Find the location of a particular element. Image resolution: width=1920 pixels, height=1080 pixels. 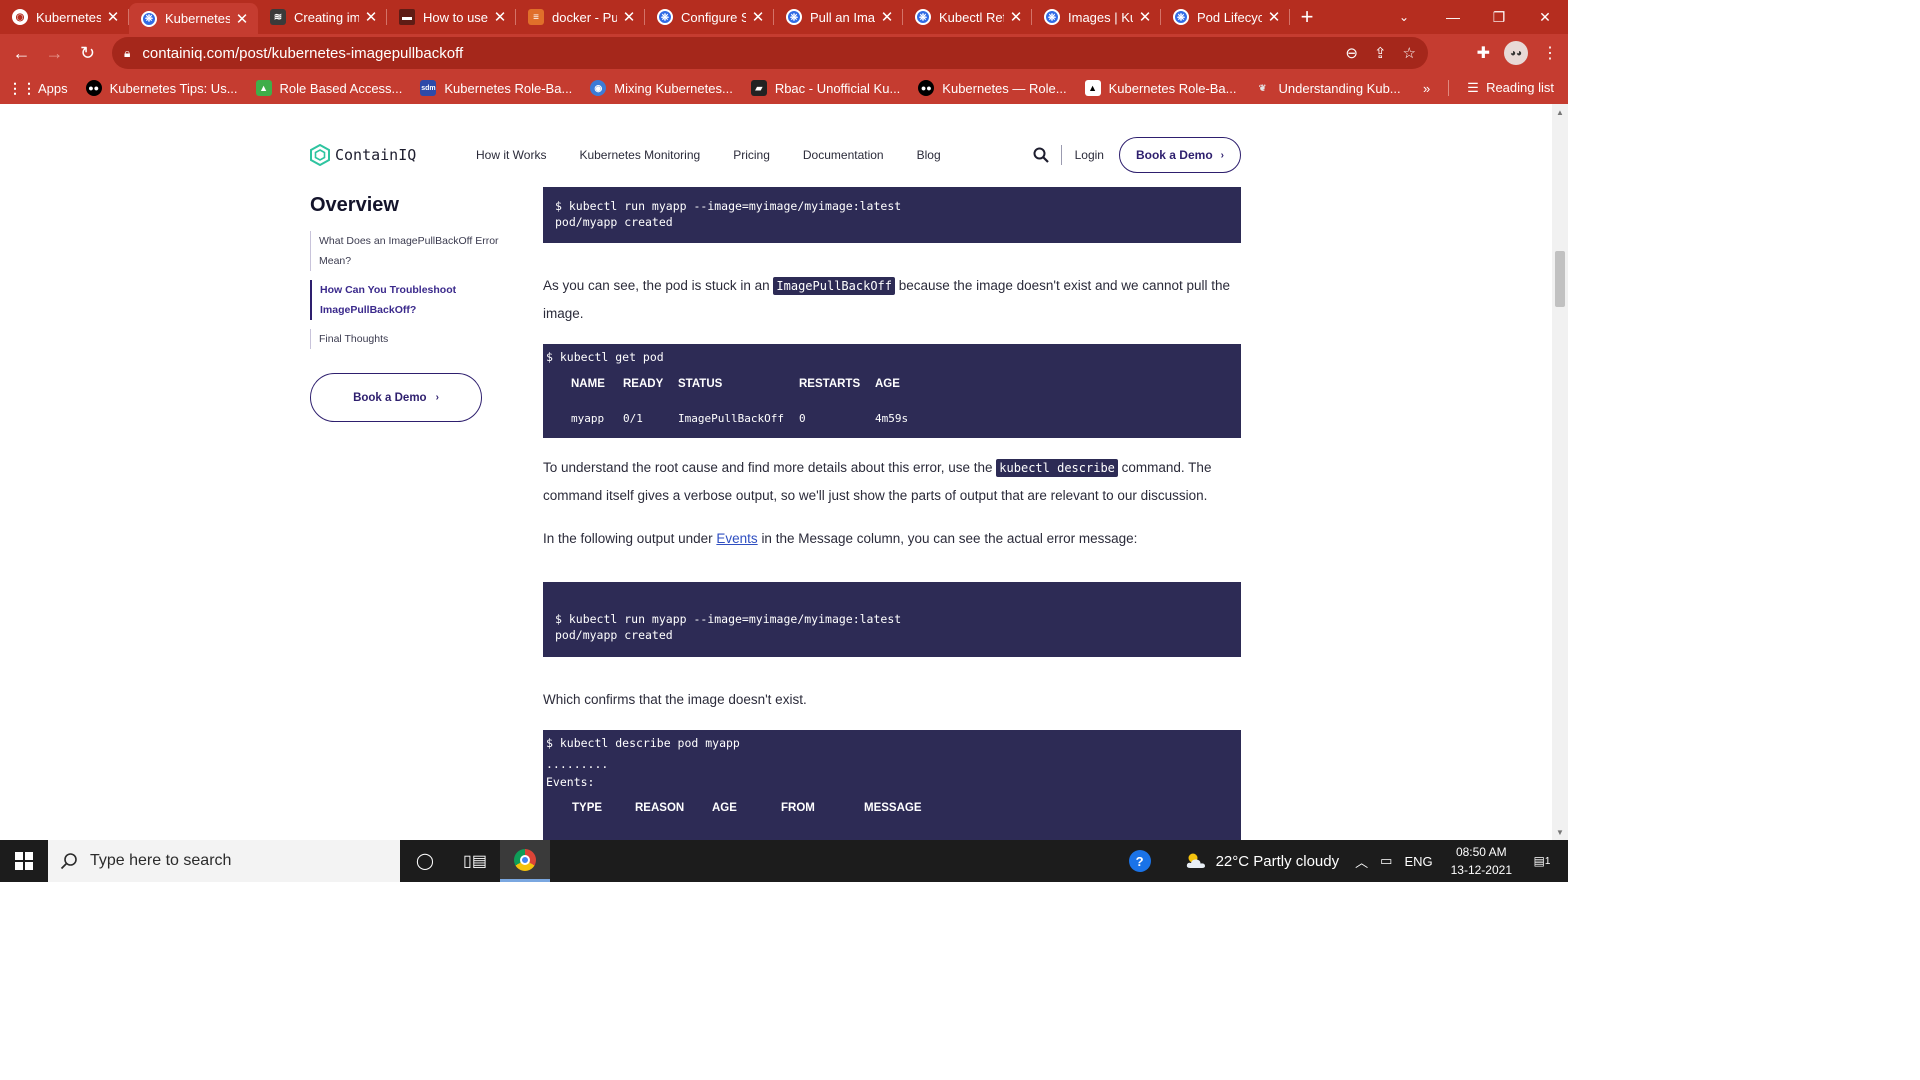

events-link: Events is located at coordinates (736, 538).